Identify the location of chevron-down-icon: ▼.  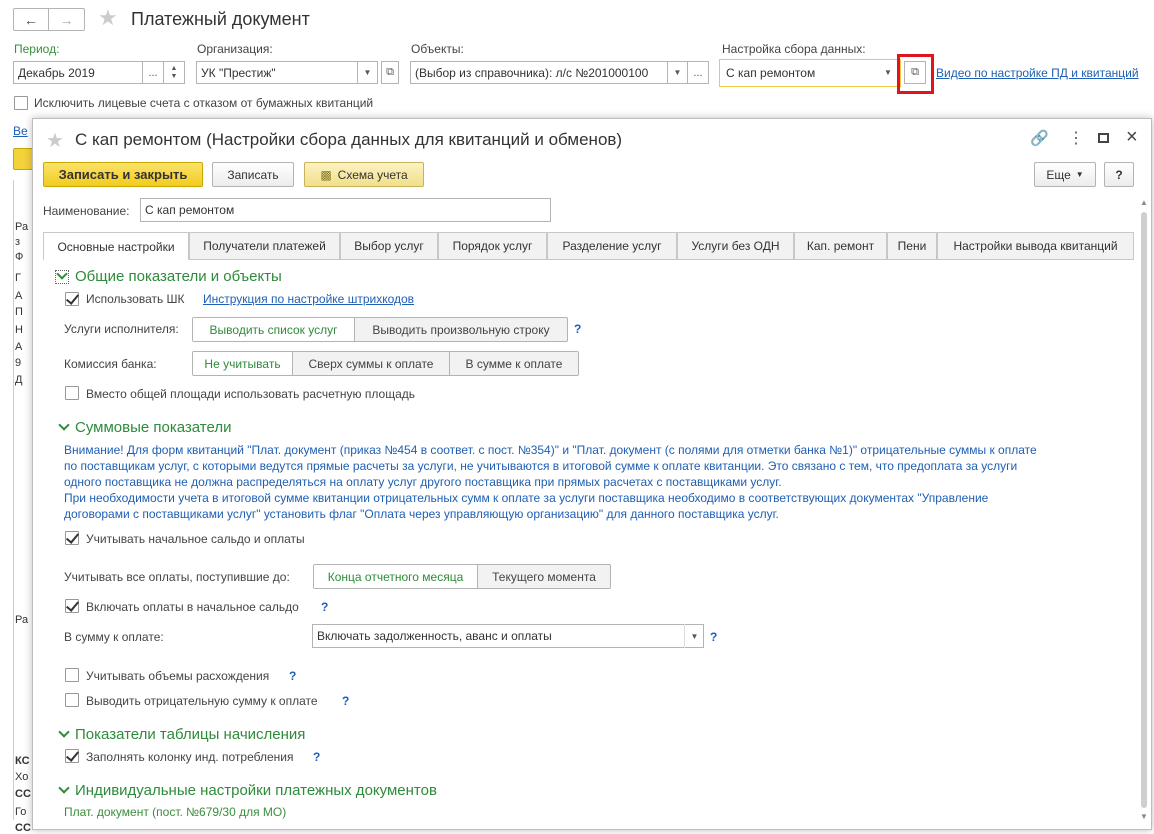
(1079, 174).